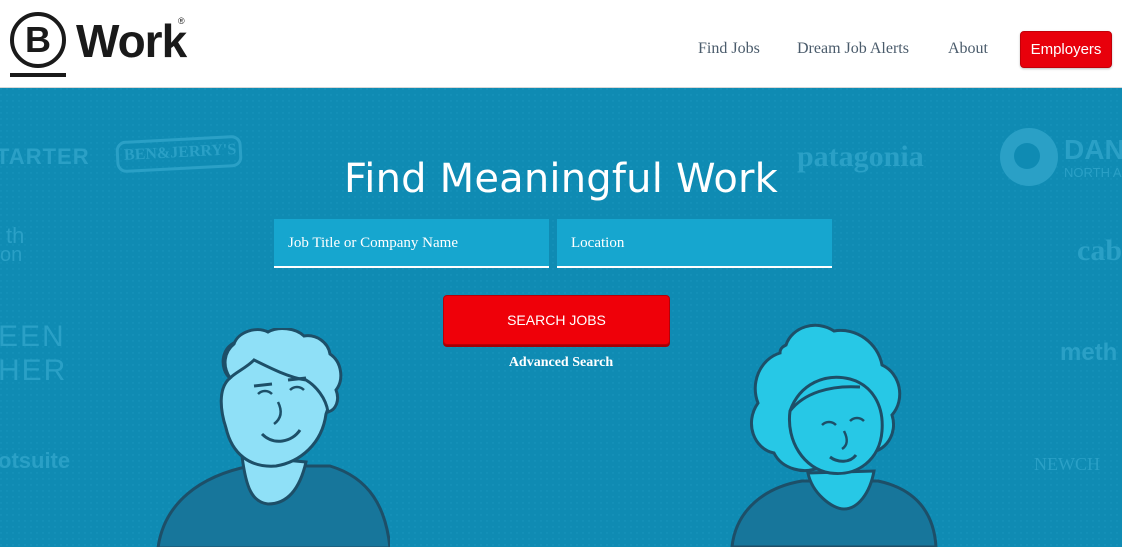 The image size is (1122, 547). I want to click on bg-newchapter-logo: NEWCH, so click(1067, 464).